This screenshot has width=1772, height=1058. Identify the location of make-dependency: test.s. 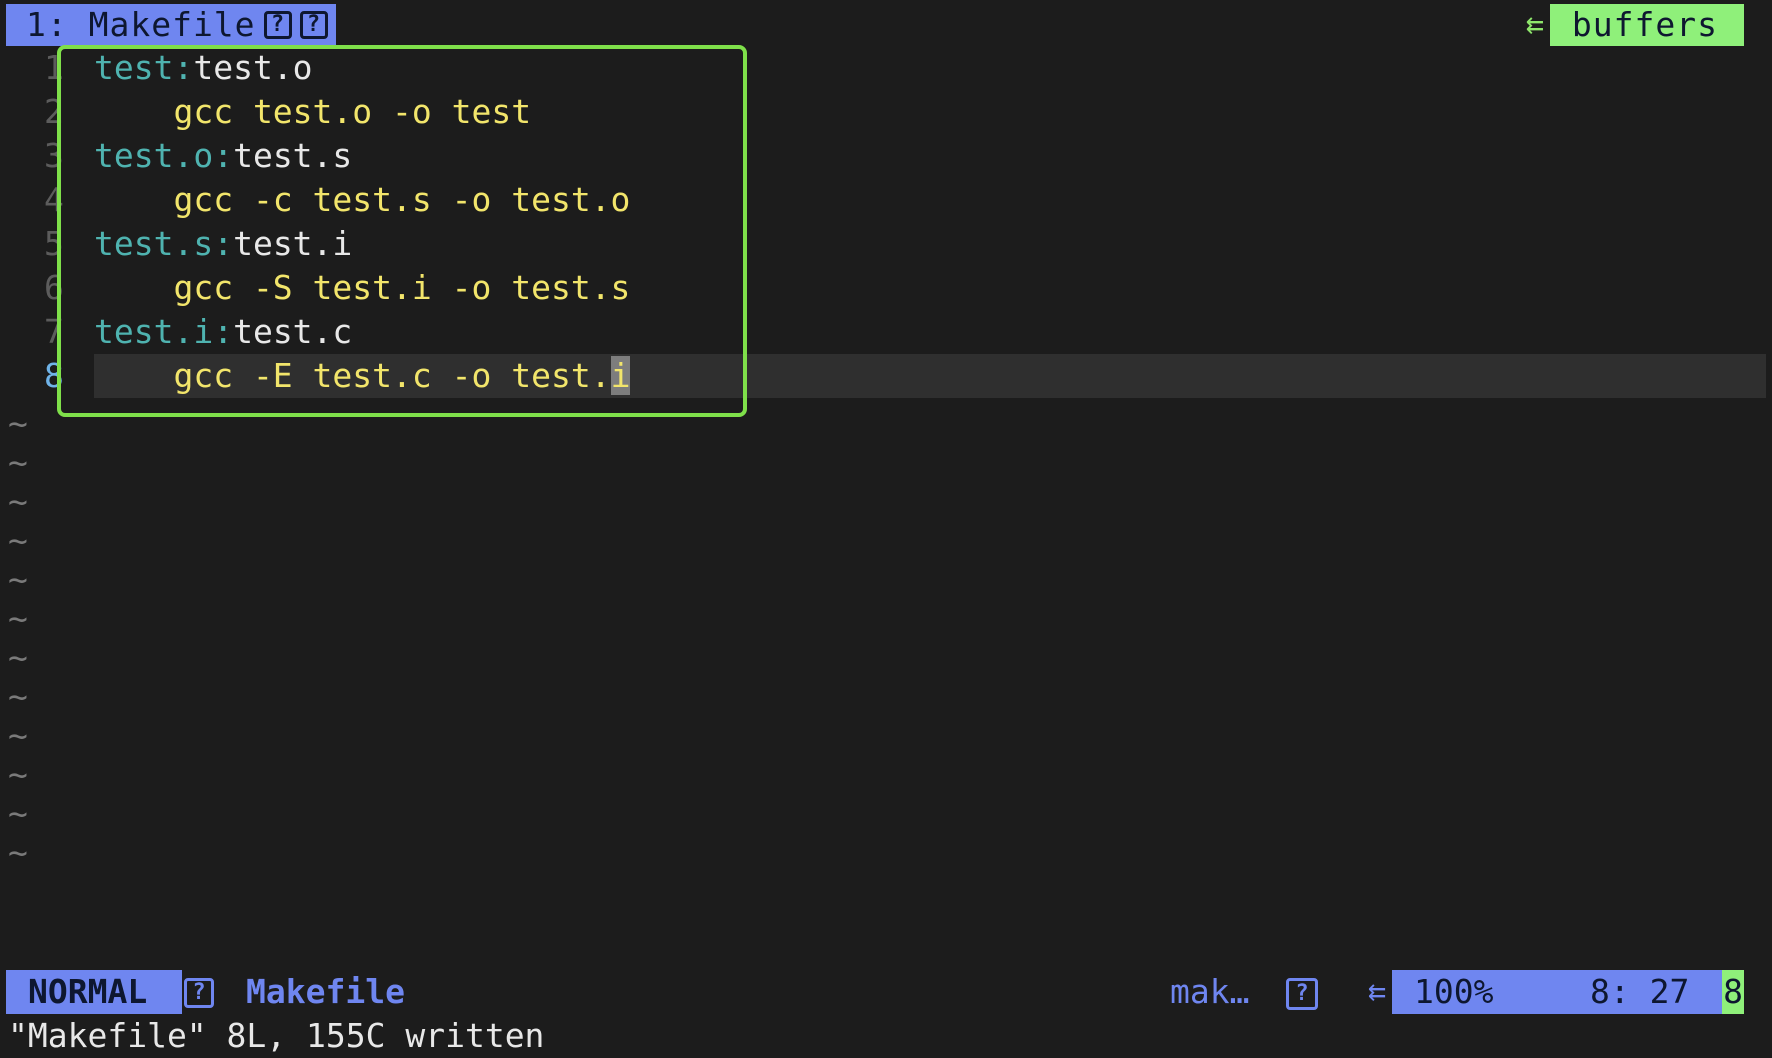
(293, 155).